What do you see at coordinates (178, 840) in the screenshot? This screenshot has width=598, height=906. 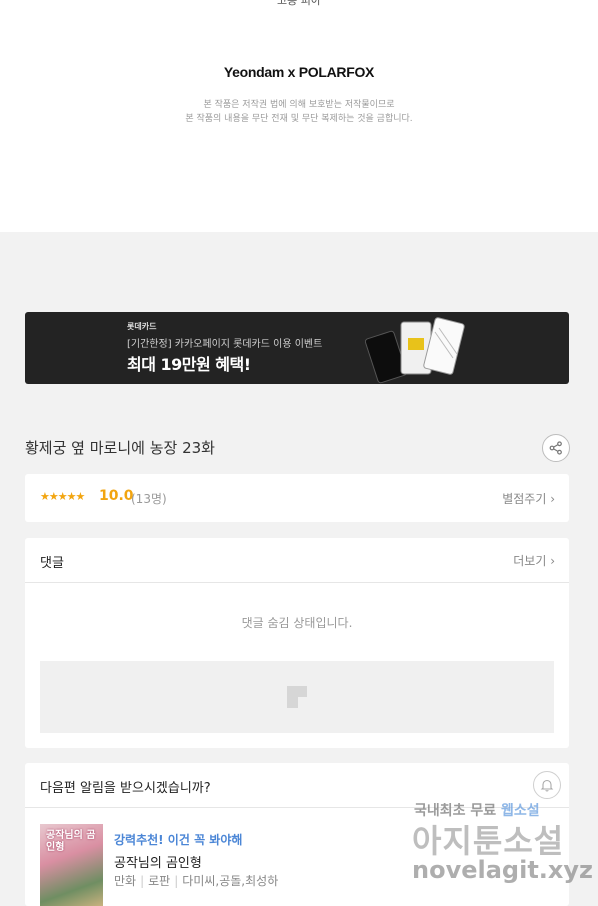 I see `recommendation-label: 강력추천! 이건 꼭 봐야해` at bounding box center [178, 840].